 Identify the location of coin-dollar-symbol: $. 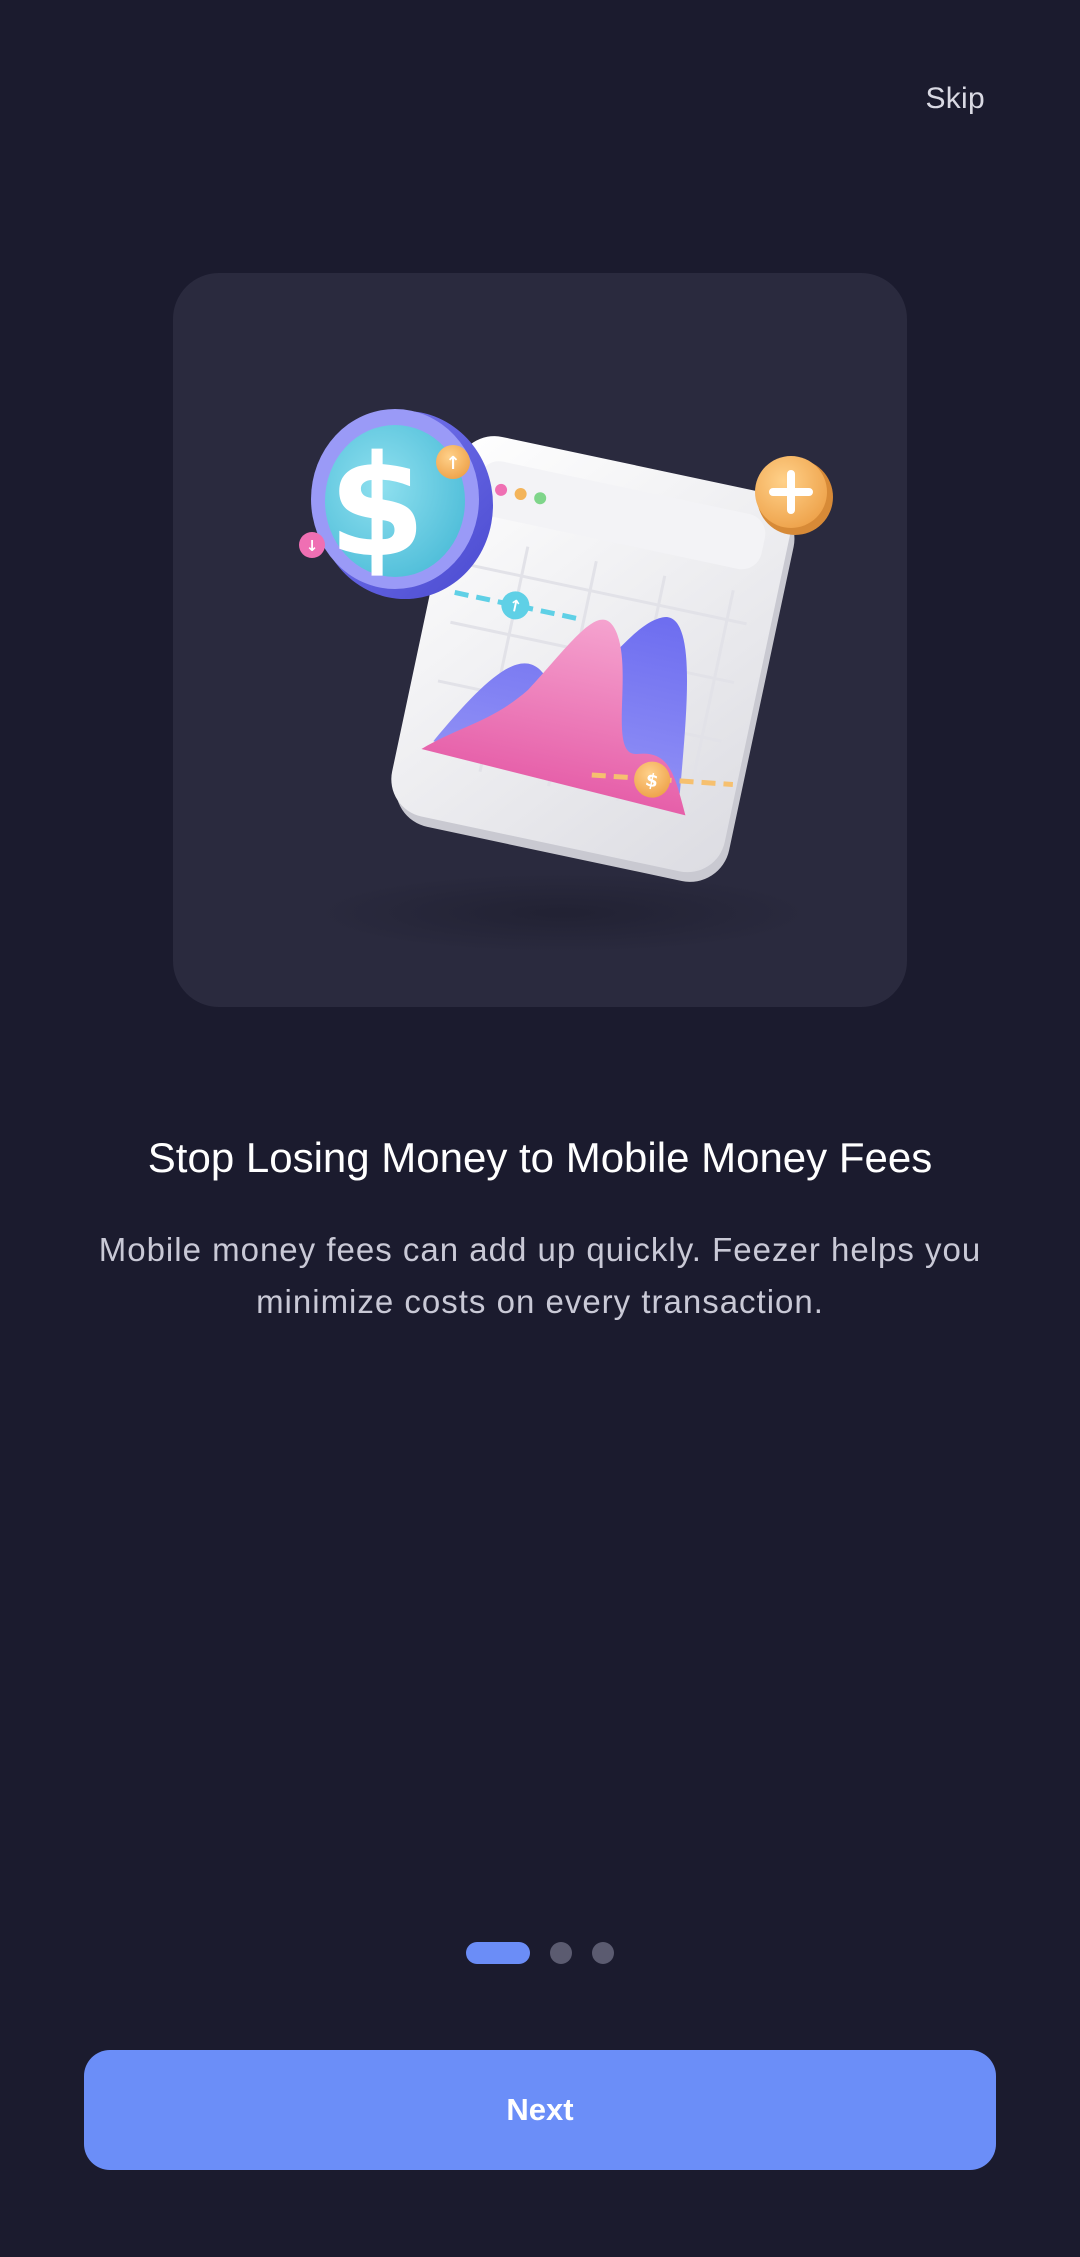
(376, 507).